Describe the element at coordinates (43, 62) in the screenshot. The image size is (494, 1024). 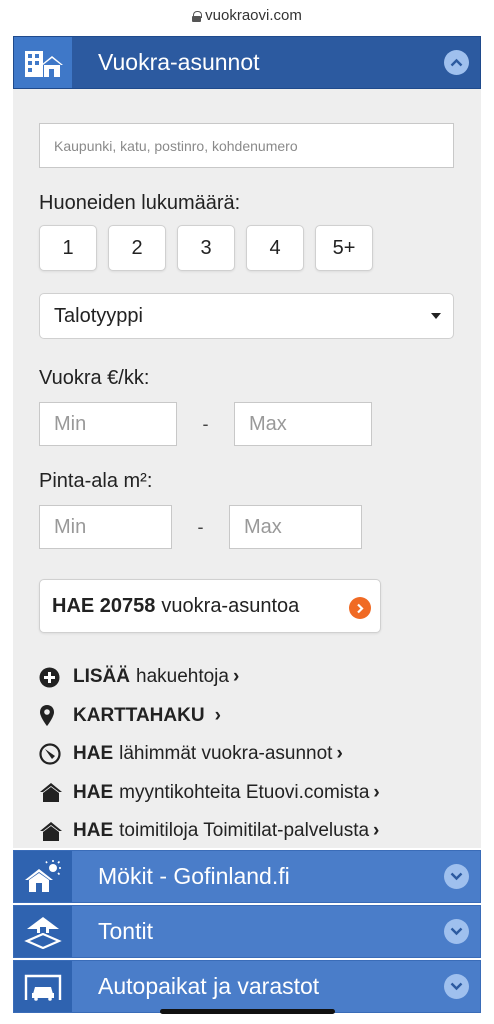
I see `apartment-building-icon` at that location.